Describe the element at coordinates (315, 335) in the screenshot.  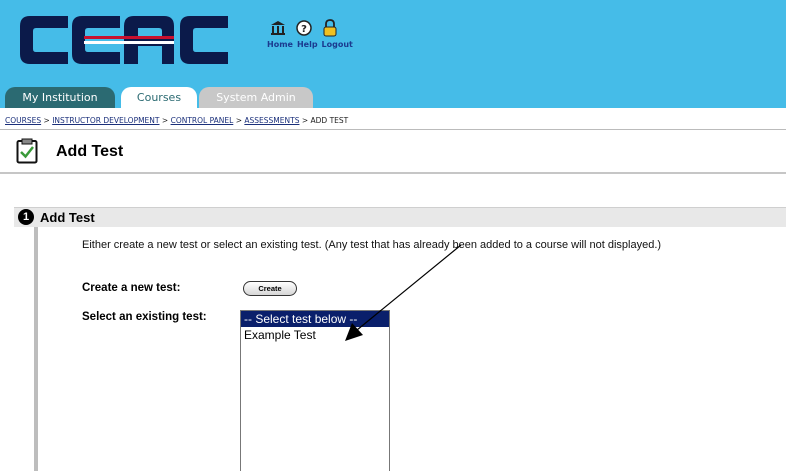
I see `select-option-example-test: Example Test` at that location.